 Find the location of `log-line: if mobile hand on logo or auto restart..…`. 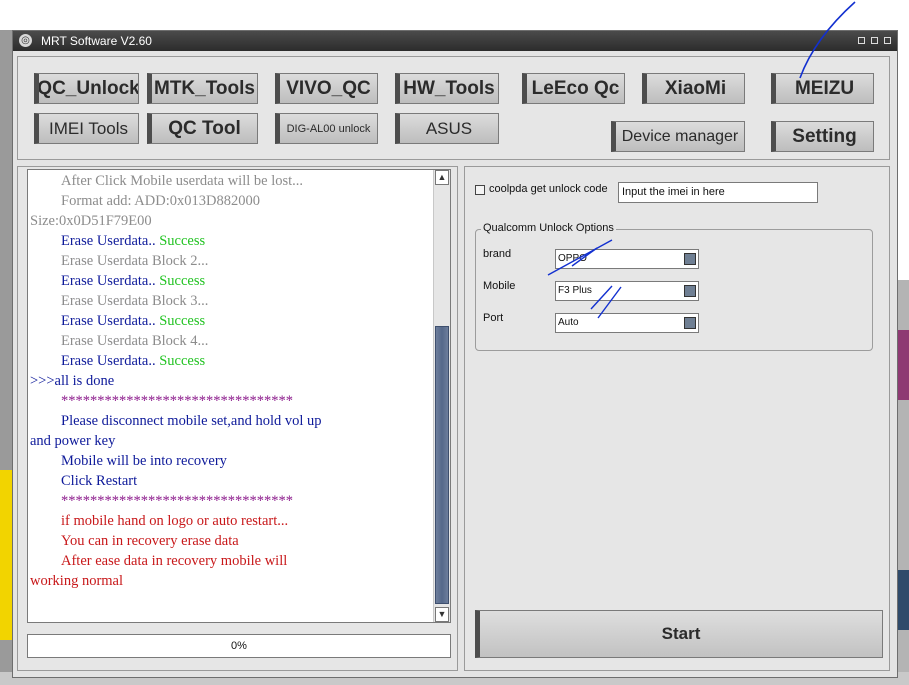

log-line: if mobile hand on logo or auto restart..… is located at coordinates (231, 521).